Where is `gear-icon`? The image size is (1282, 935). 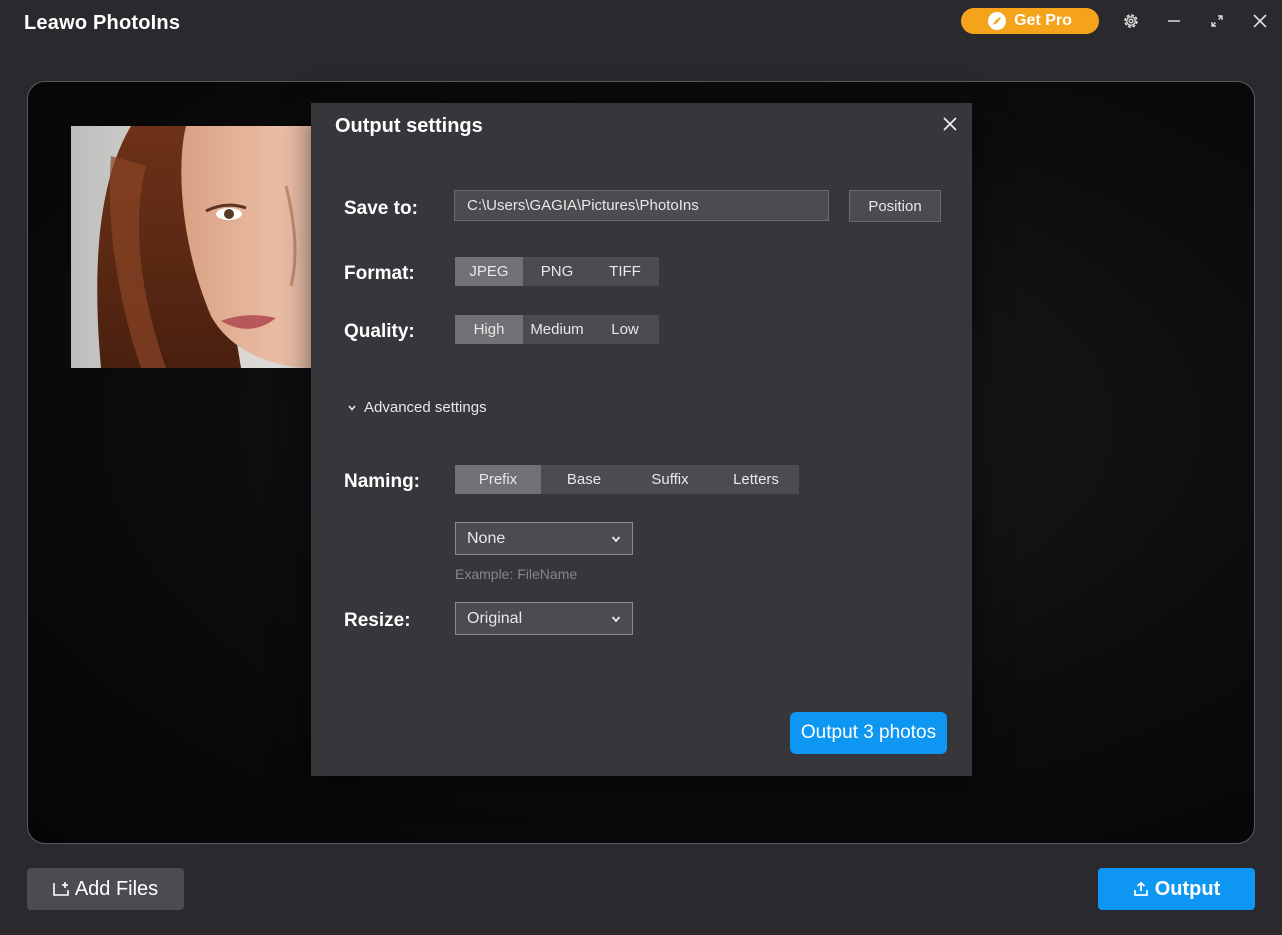
gear-icon is located at coordinates (1131, 21).